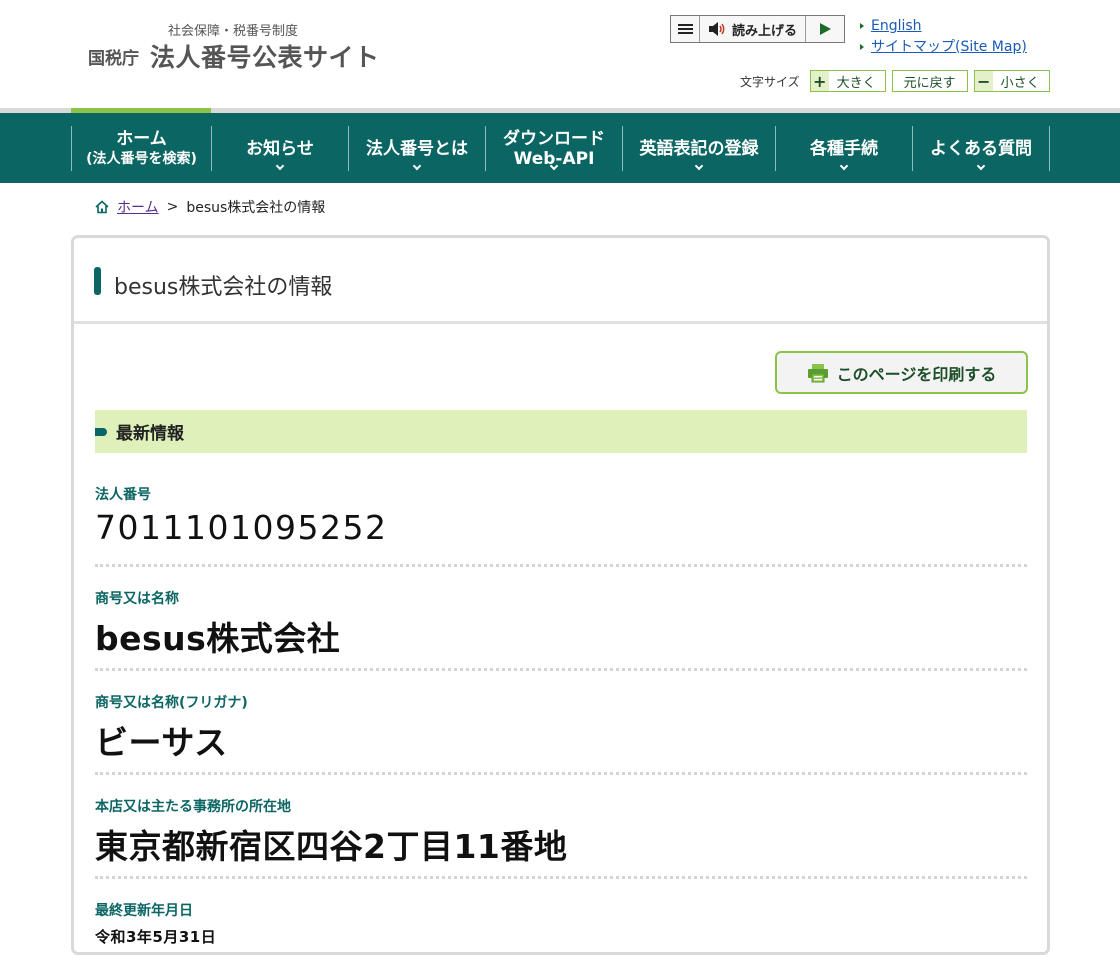  I want to click on nav-home-label: ホーム, so click(141, 138).